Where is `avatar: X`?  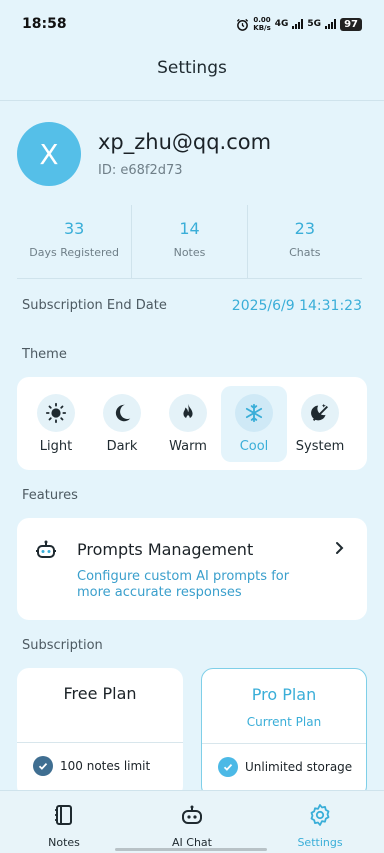 avatar: X is located at coordinates (49, 154).